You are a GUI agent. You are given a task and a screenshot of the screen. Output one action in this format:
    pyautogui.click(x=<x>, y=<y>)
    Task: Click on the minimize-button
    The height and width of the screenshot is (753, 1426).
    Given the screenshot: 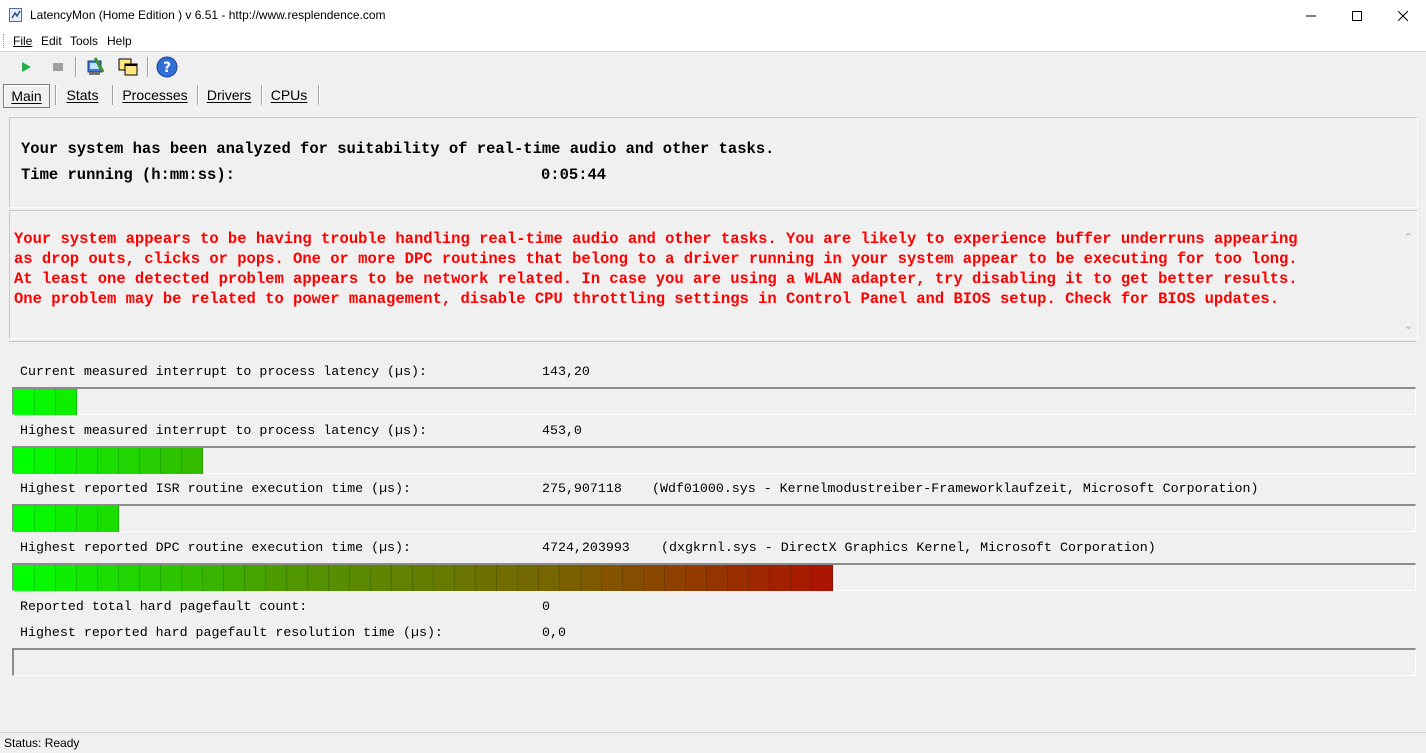 What is the action you would take?
    pyautogui.click(x=1311, y=15)
    